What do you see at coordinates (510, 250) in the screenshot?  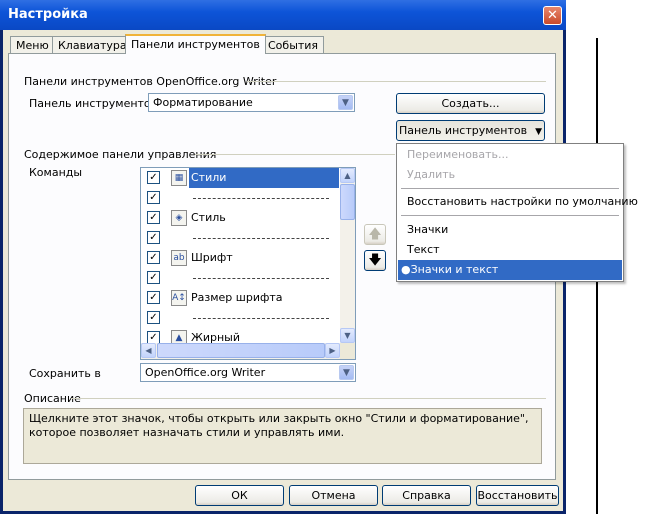 I see `menu-item-text: Текст` at bounding box center [510, 250].